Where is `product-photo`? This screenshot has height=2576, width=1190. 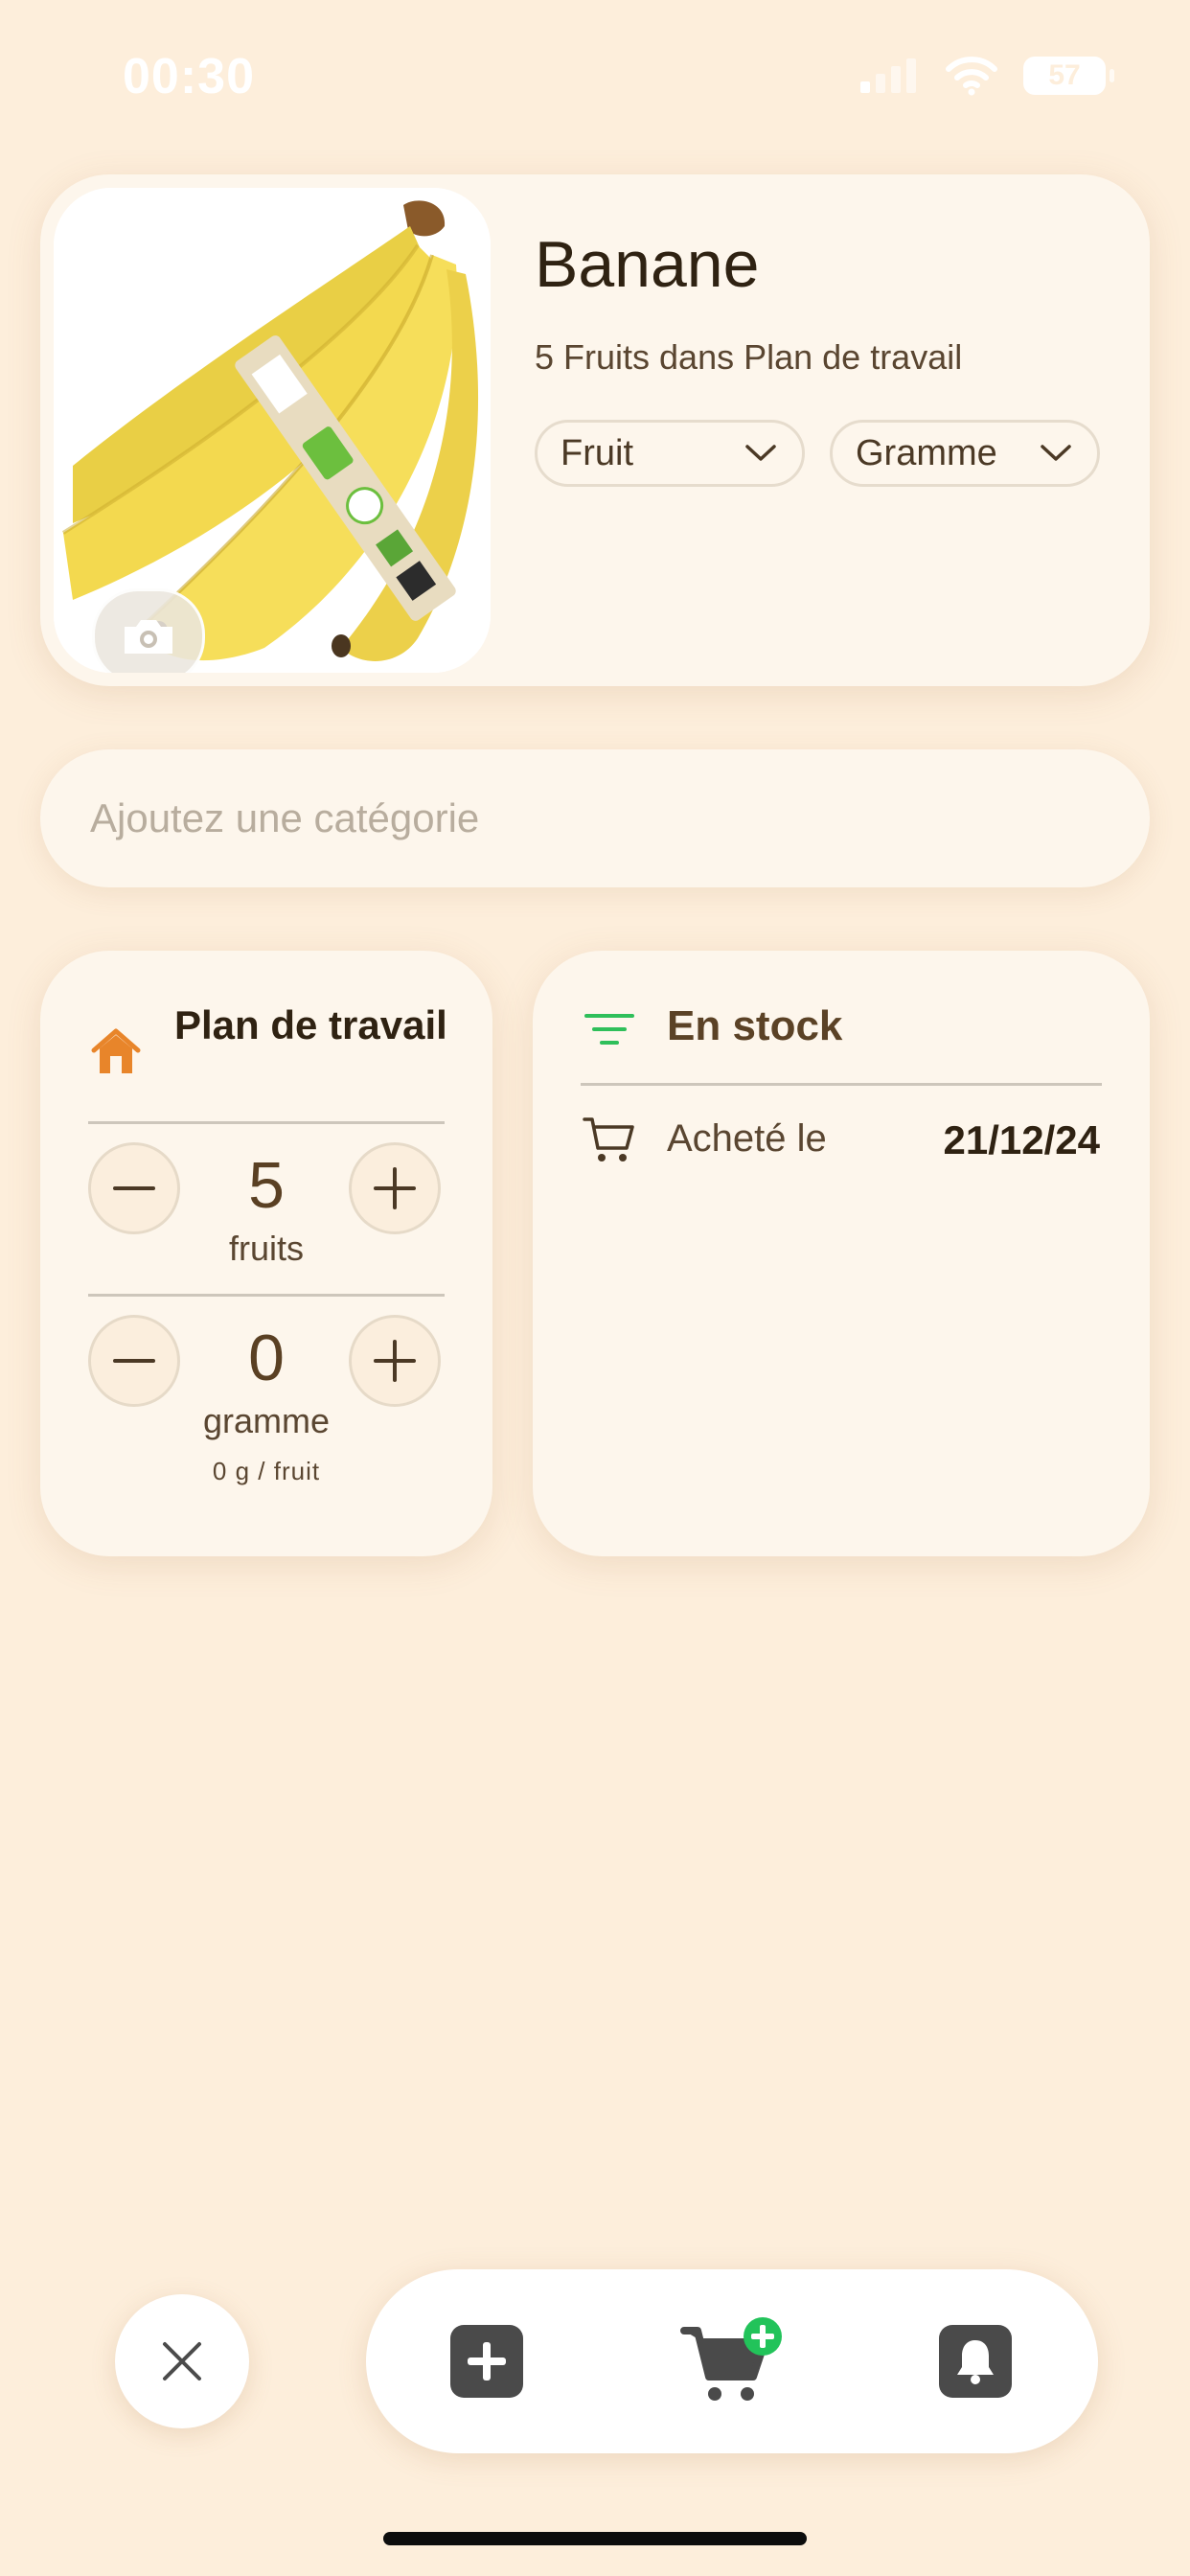
product-photo is located at coordinates (272, 430).